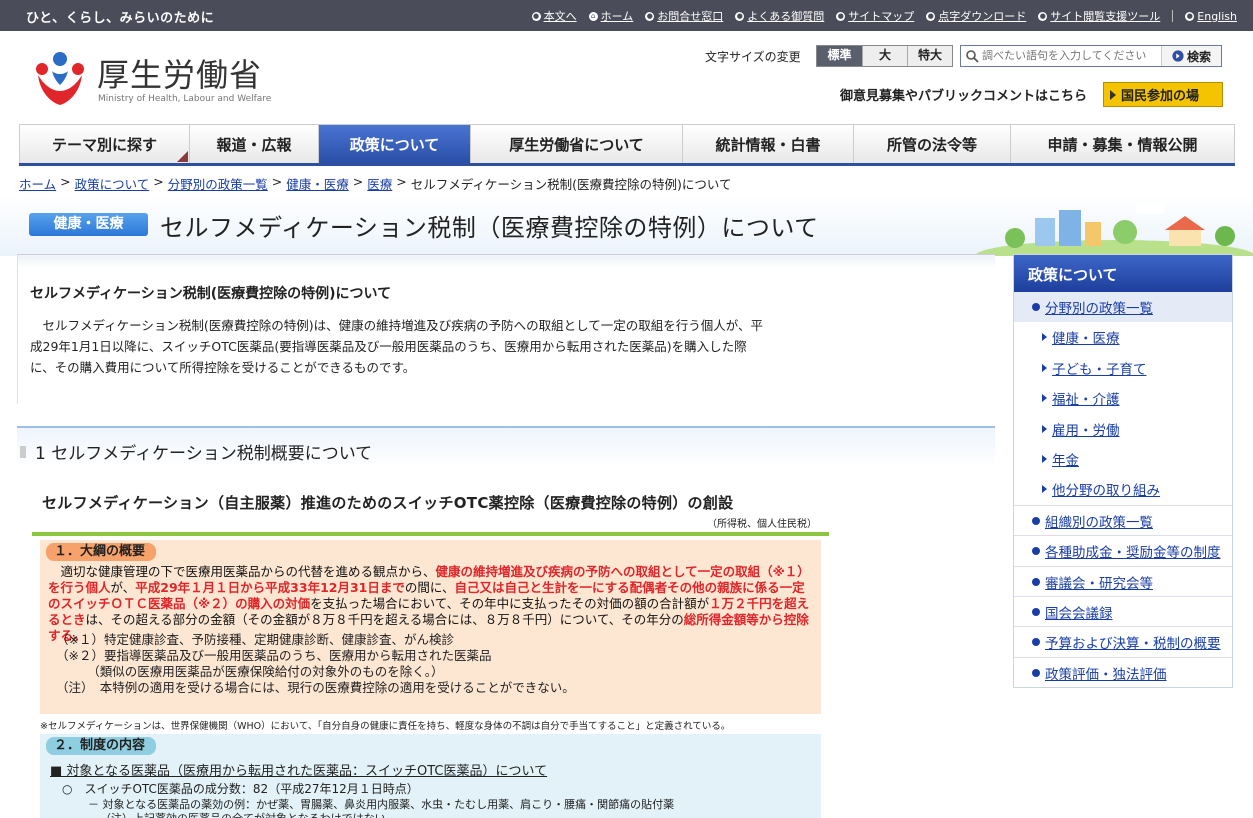 The image size is (1253, 818). Describe the element at coordinates (839, 56) in the screenshot. I see `font-size-standard-button: 標準` at that location.